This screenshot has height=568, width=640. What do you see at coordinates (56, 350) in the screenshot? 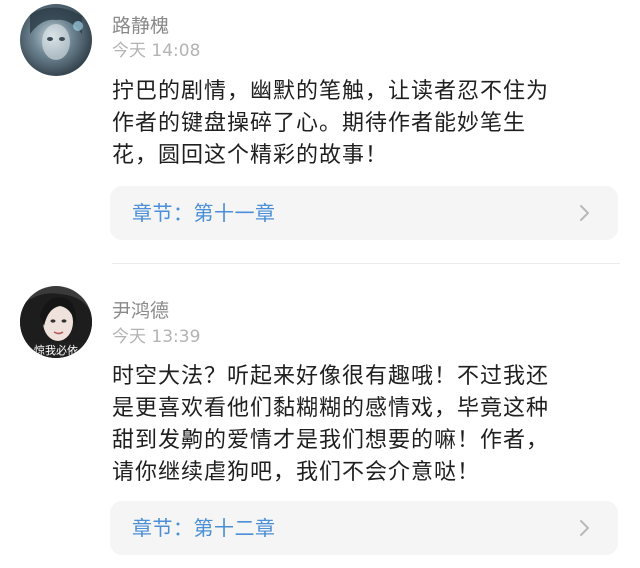
I see `avatar-caption: 惊我必依` at bounding box center [56, 350].